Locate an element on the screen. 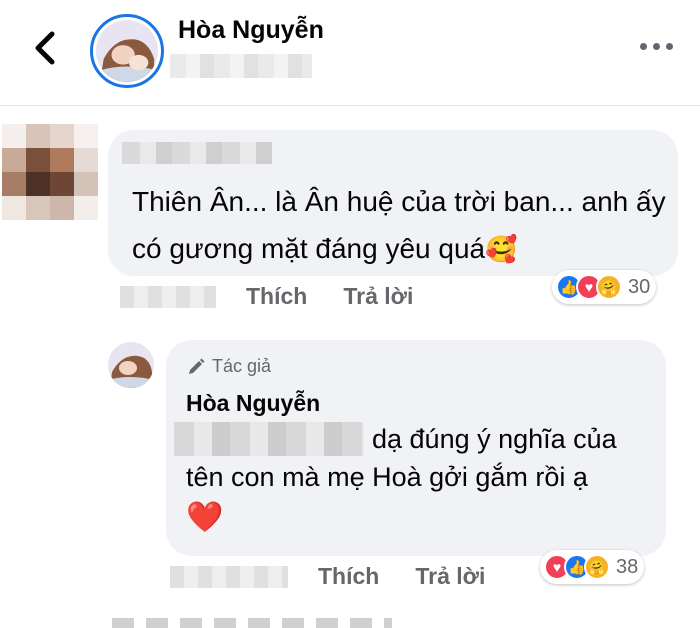 The width and height of the screenshot is (700, 628). pencil-icon is located at coordinates (197, 366).